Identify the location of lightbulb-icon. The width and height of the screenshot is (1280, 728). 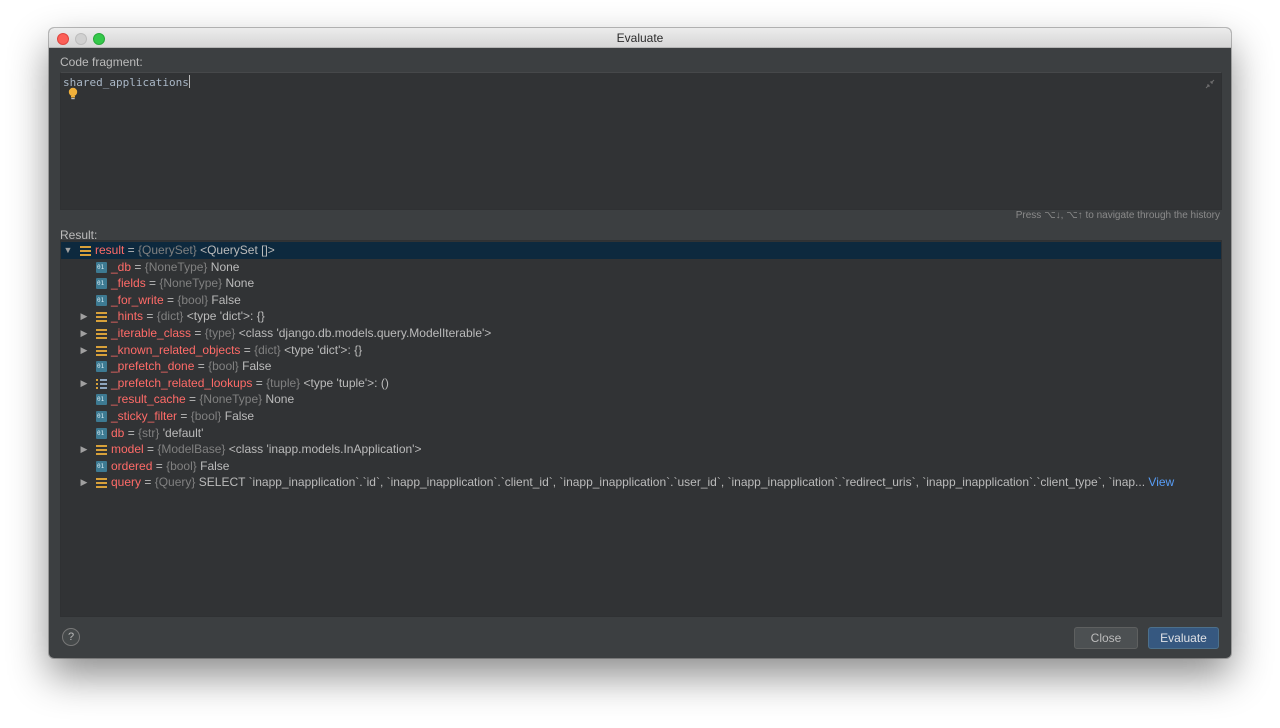
(73, 94).